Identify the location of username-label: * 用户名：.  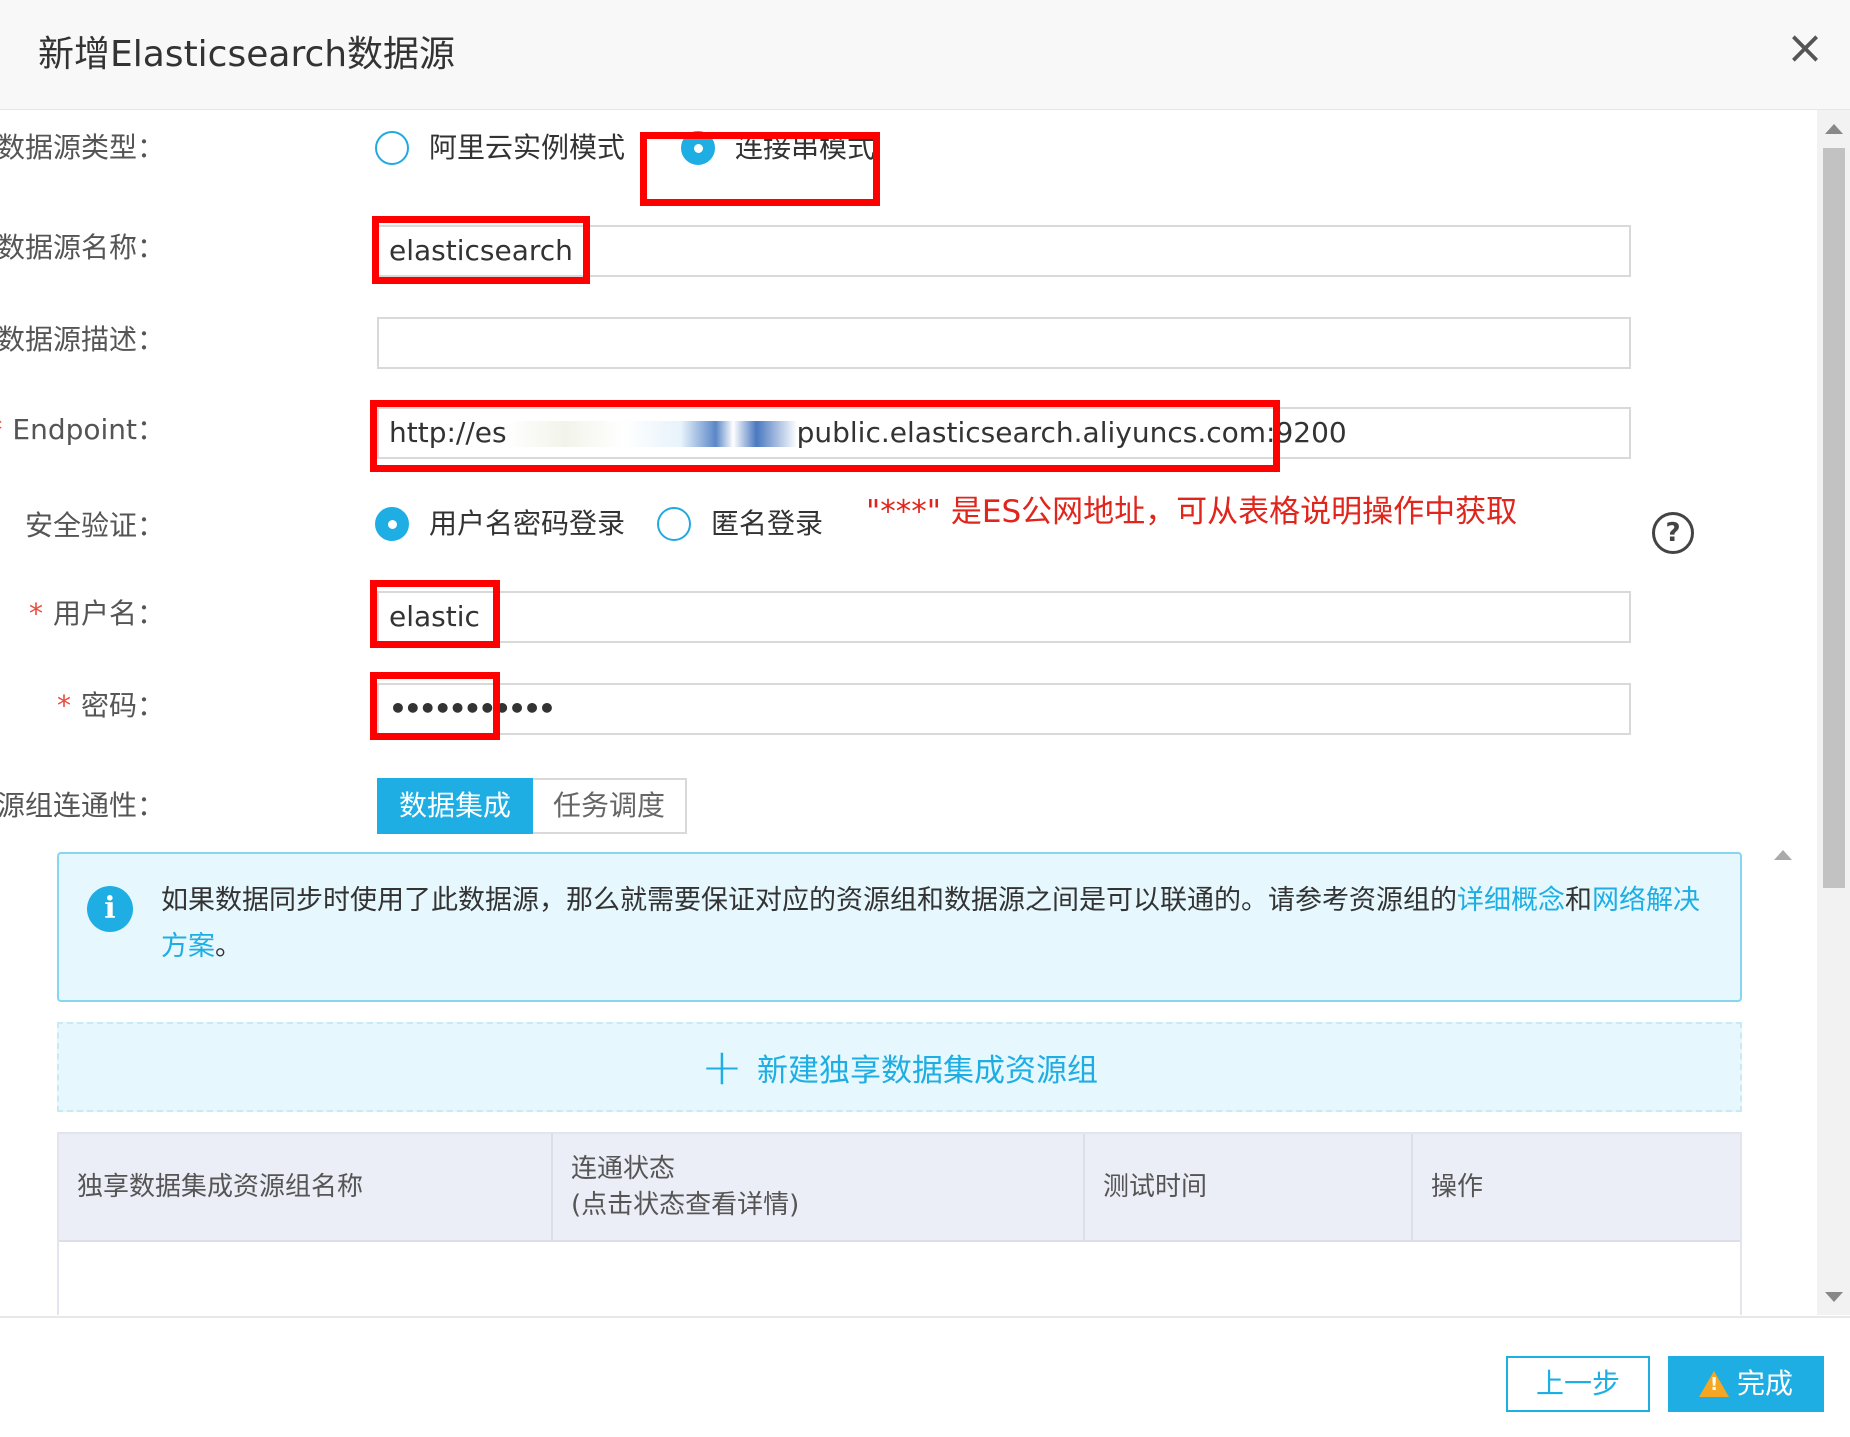
(97, 614).